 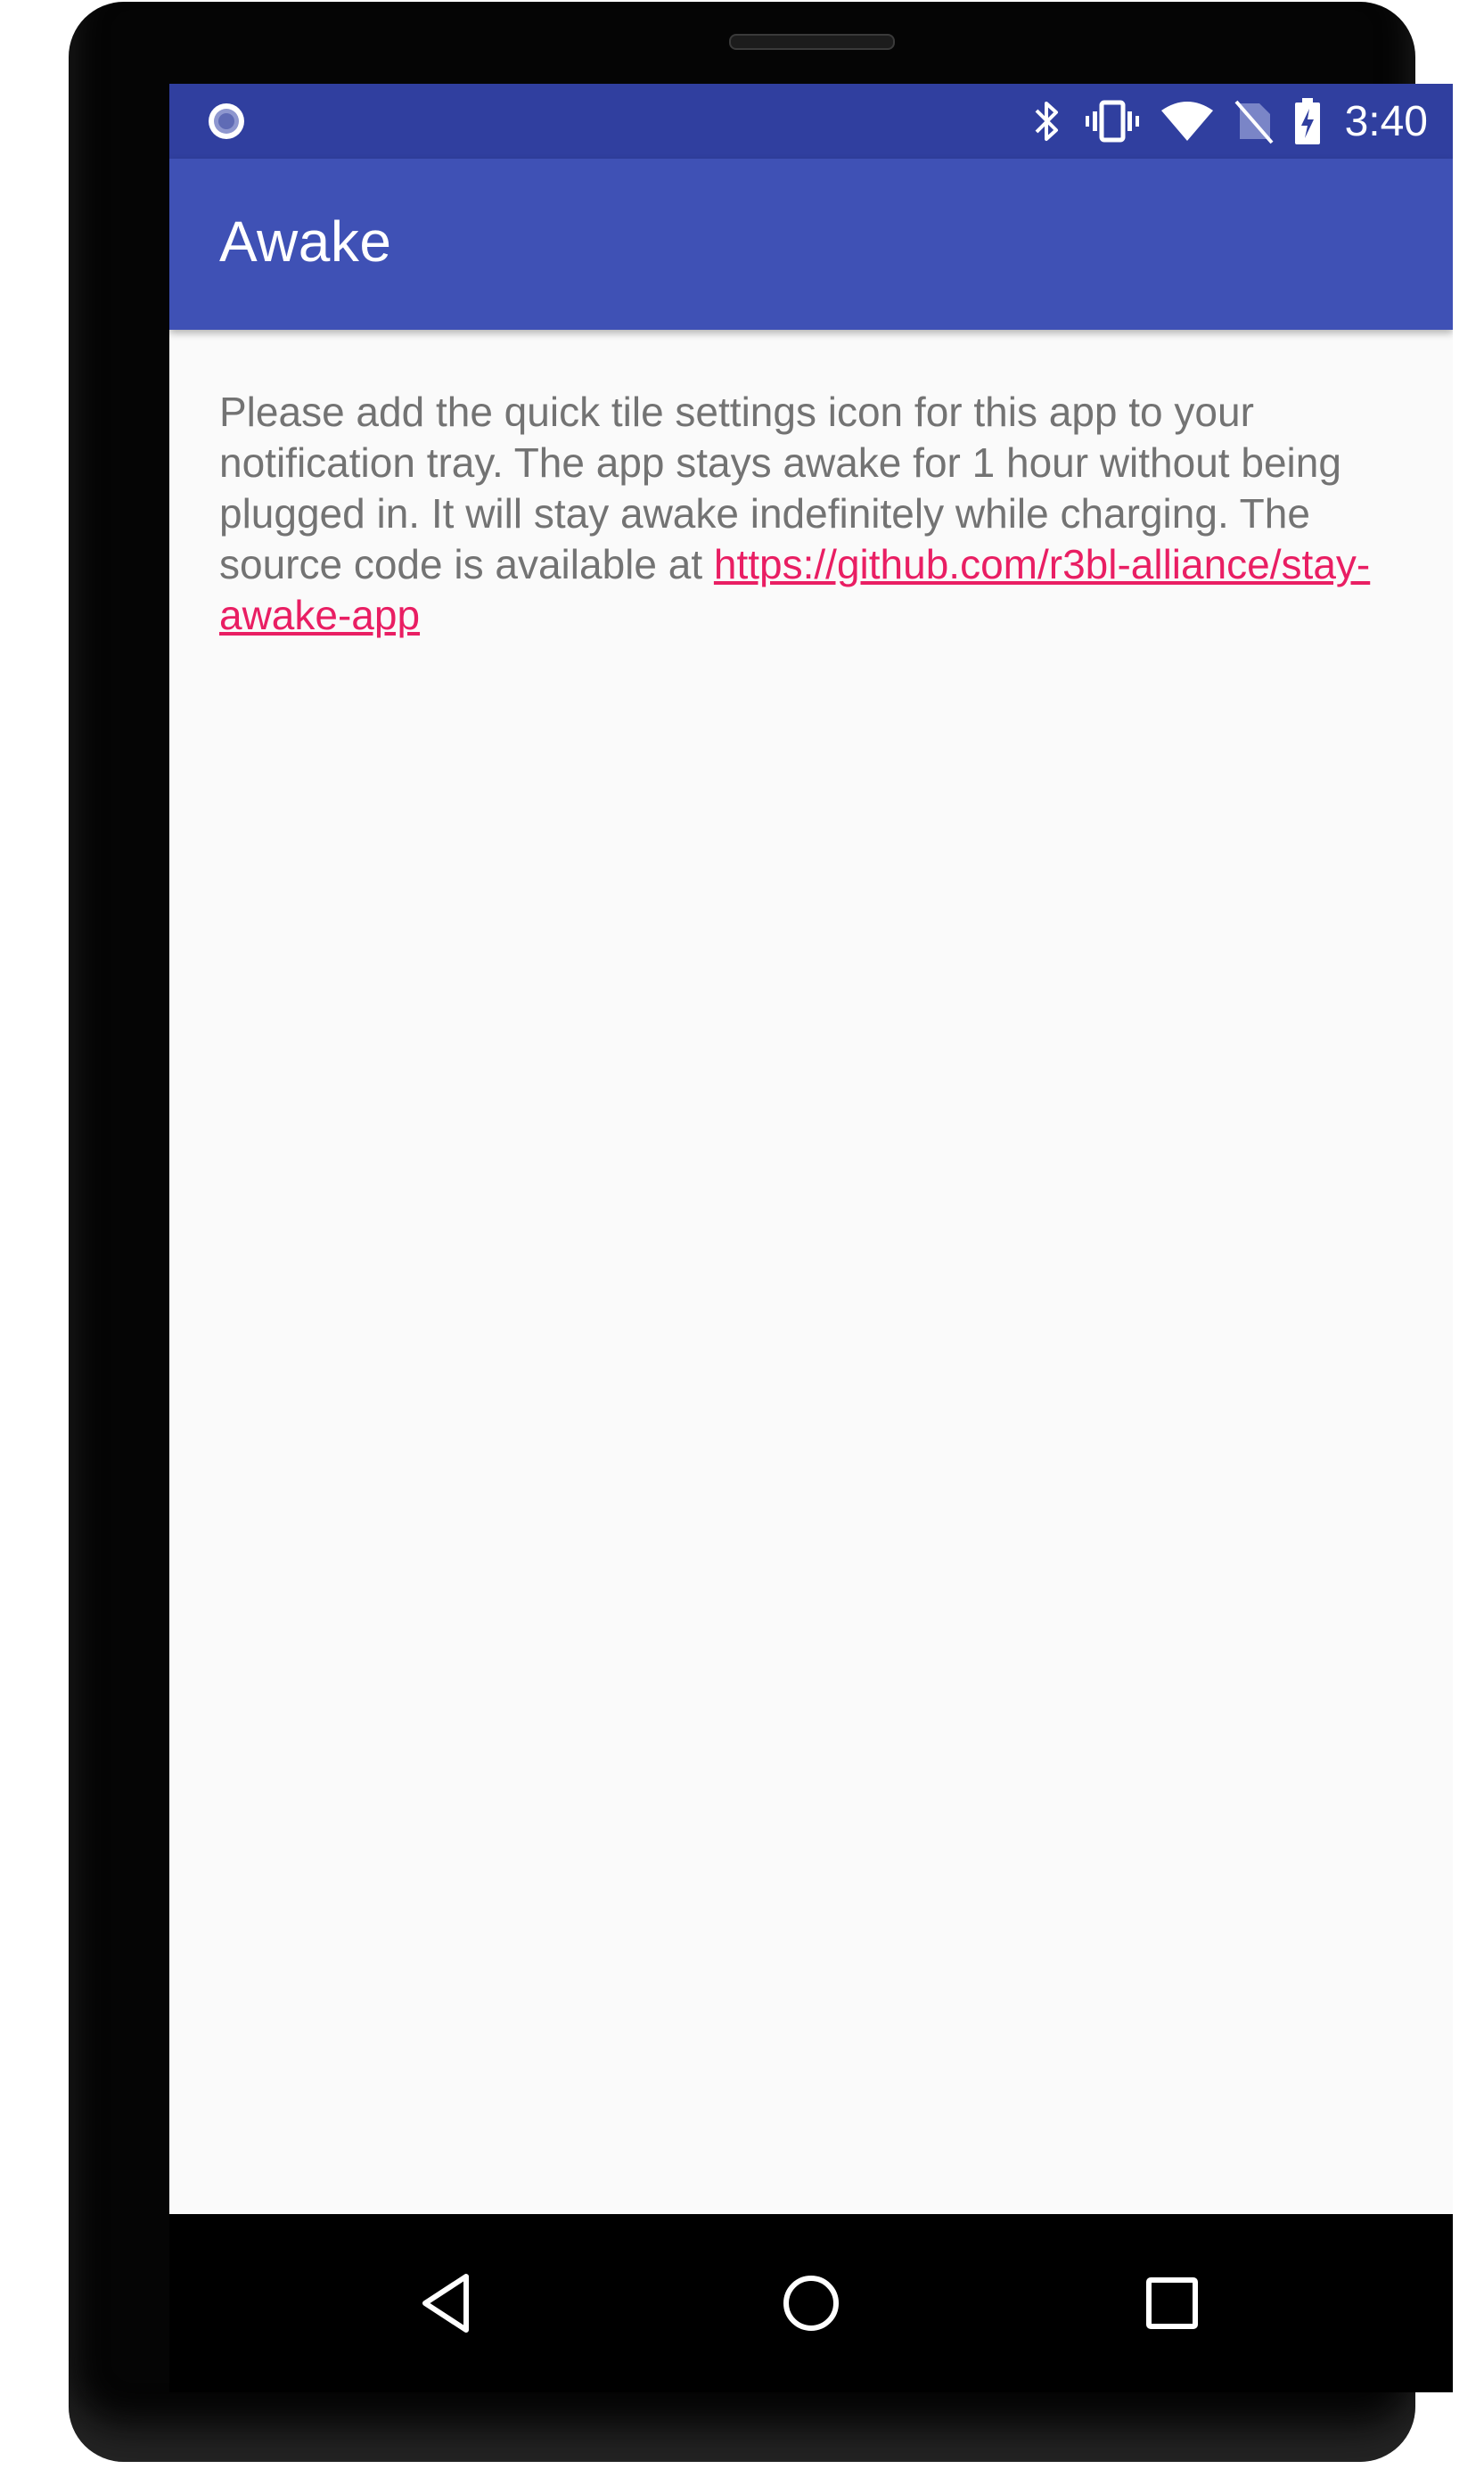 I want to click on no-sim-icon, so click(x=1254, y=121).